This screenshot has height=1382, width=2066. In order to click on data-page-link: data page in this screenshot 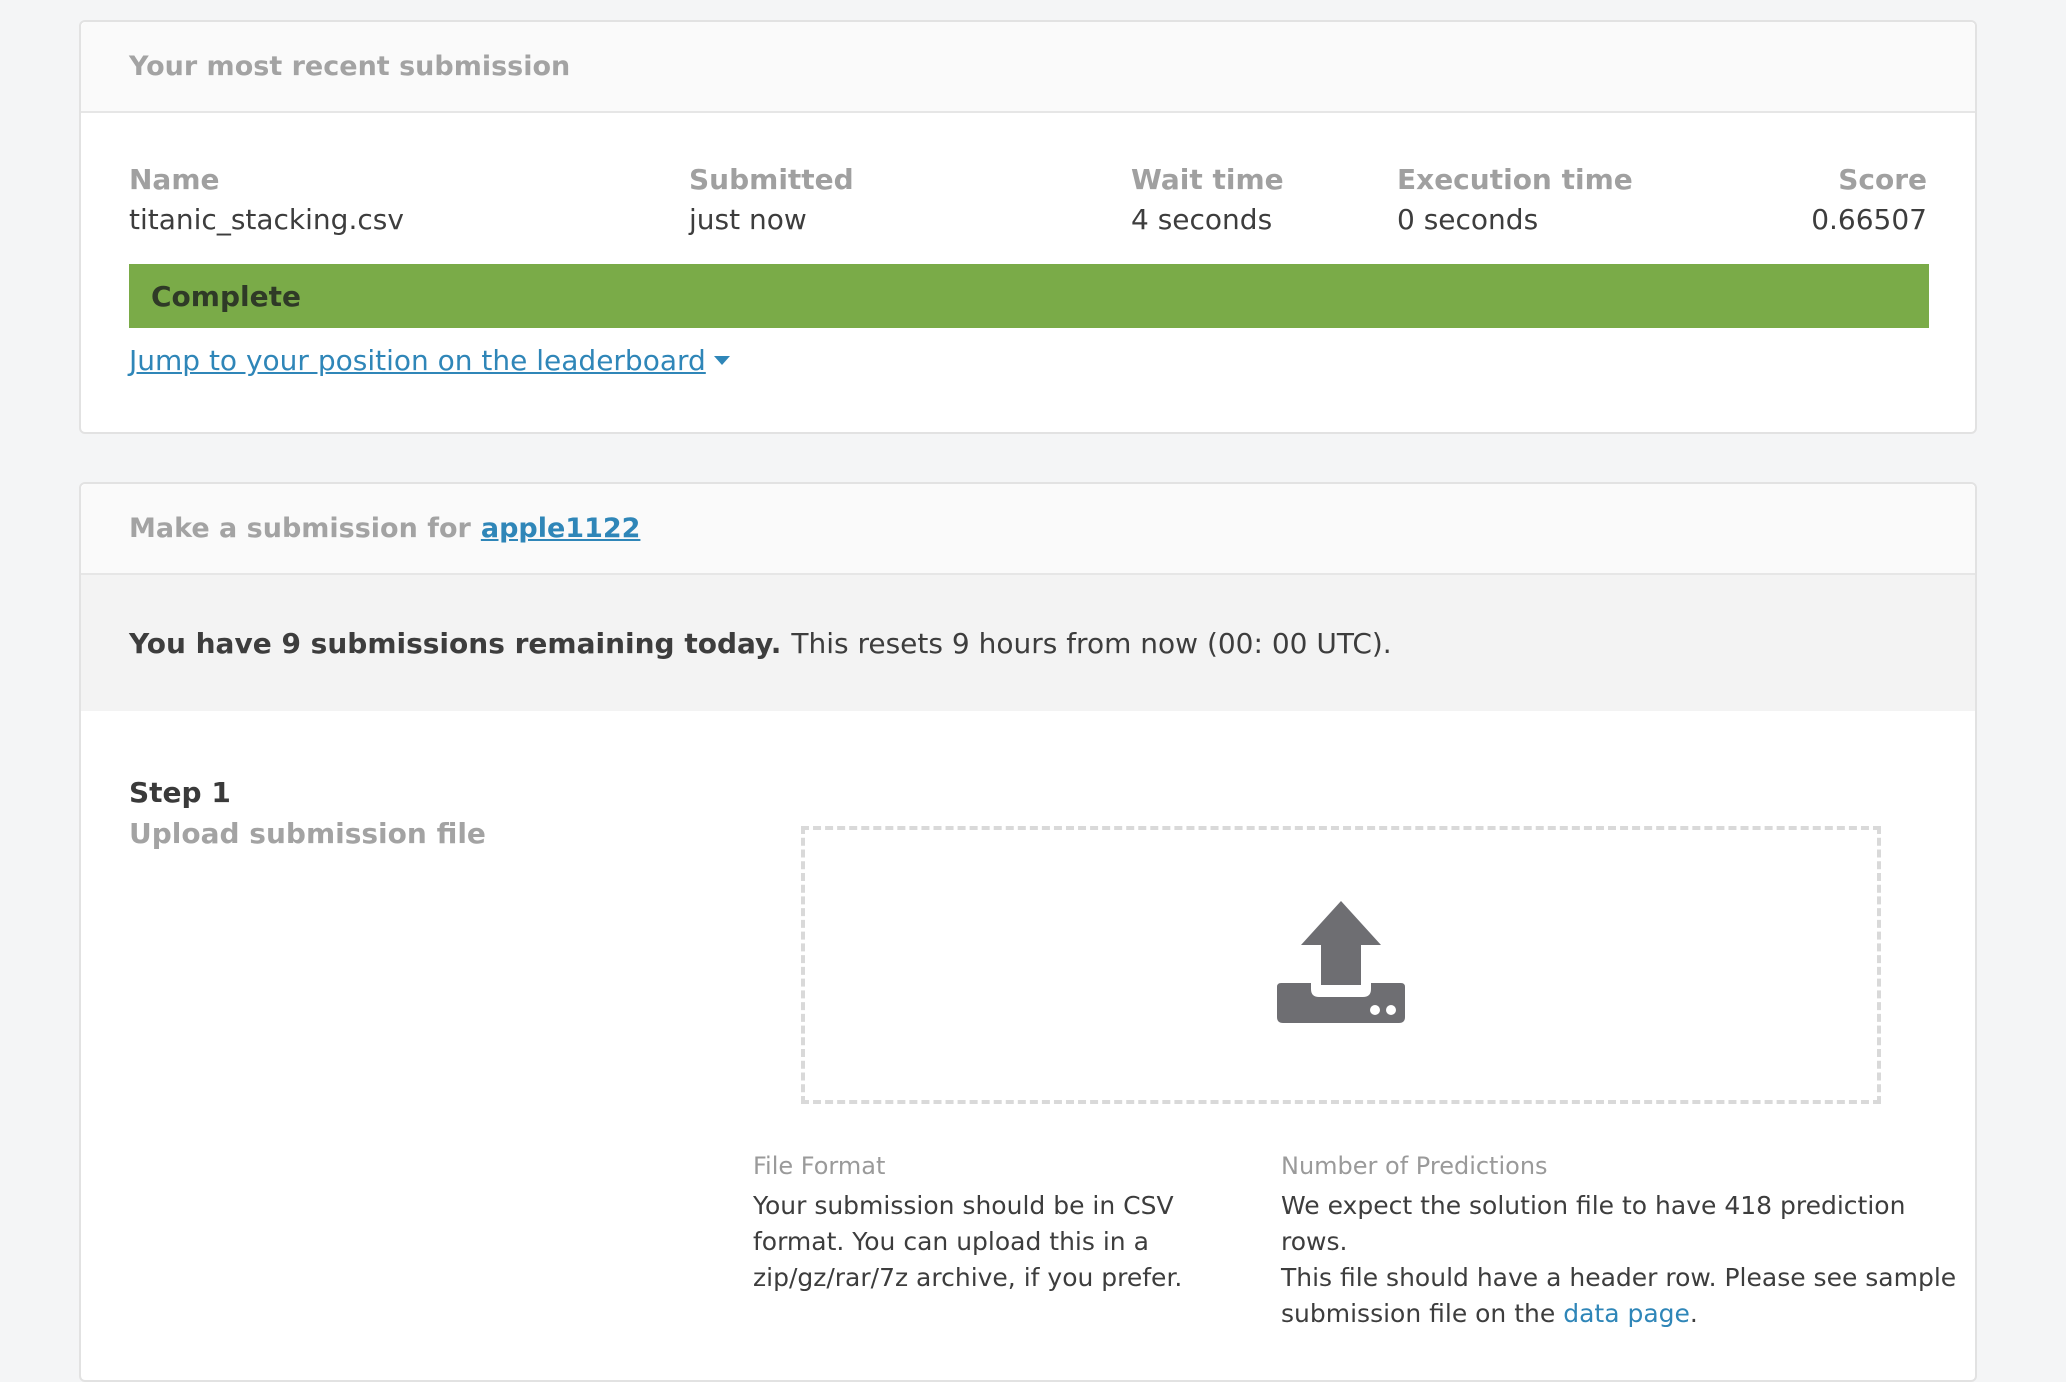, I will do `click(1626, 1313)`.